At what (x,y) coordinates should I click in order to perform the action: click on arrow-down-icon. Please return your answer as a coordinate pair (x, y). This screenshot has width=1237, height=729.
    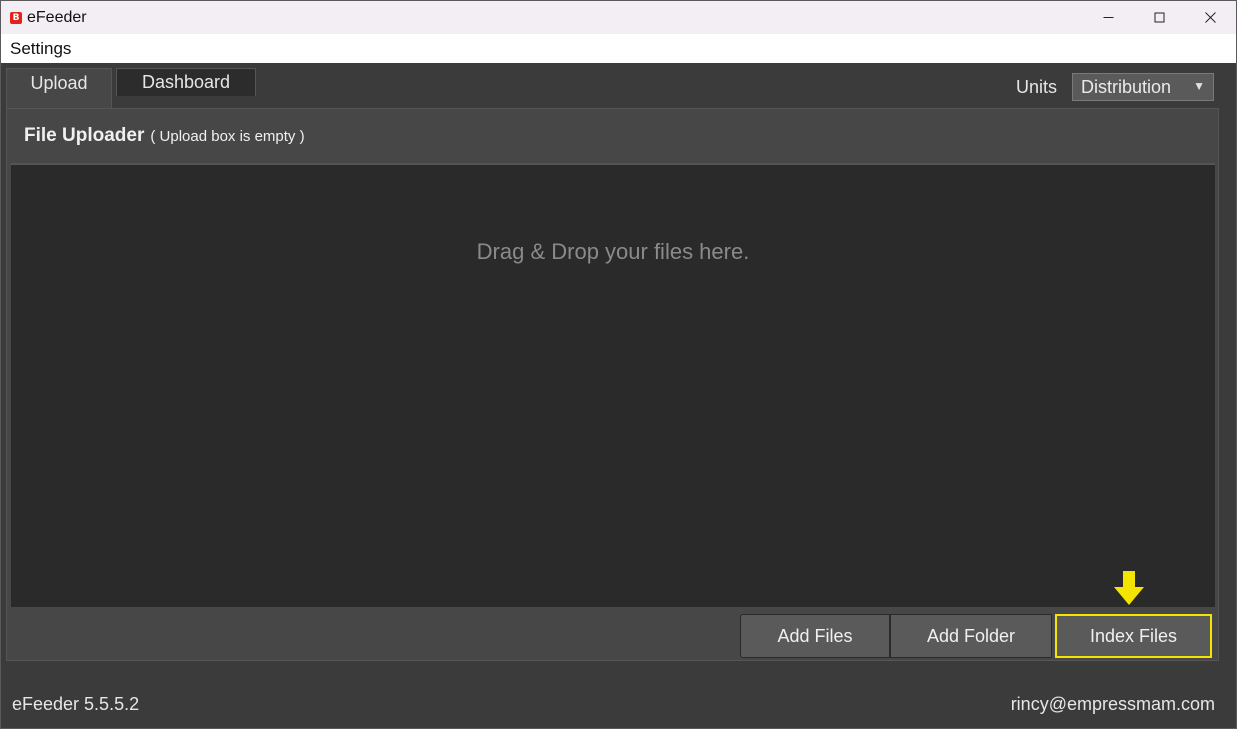
    Looking at the image, I should click on (1129, 588).